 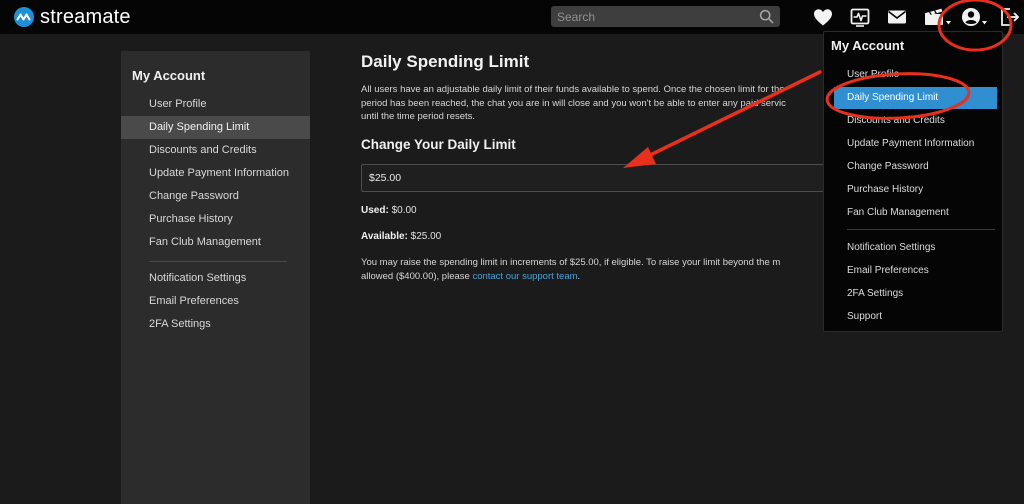 What do you see at coordinates (215, 150) in the screenshot?
I see `sidebar-item-discounts-and-credits: Discounts and Credits` at bounding box center [215, 150].